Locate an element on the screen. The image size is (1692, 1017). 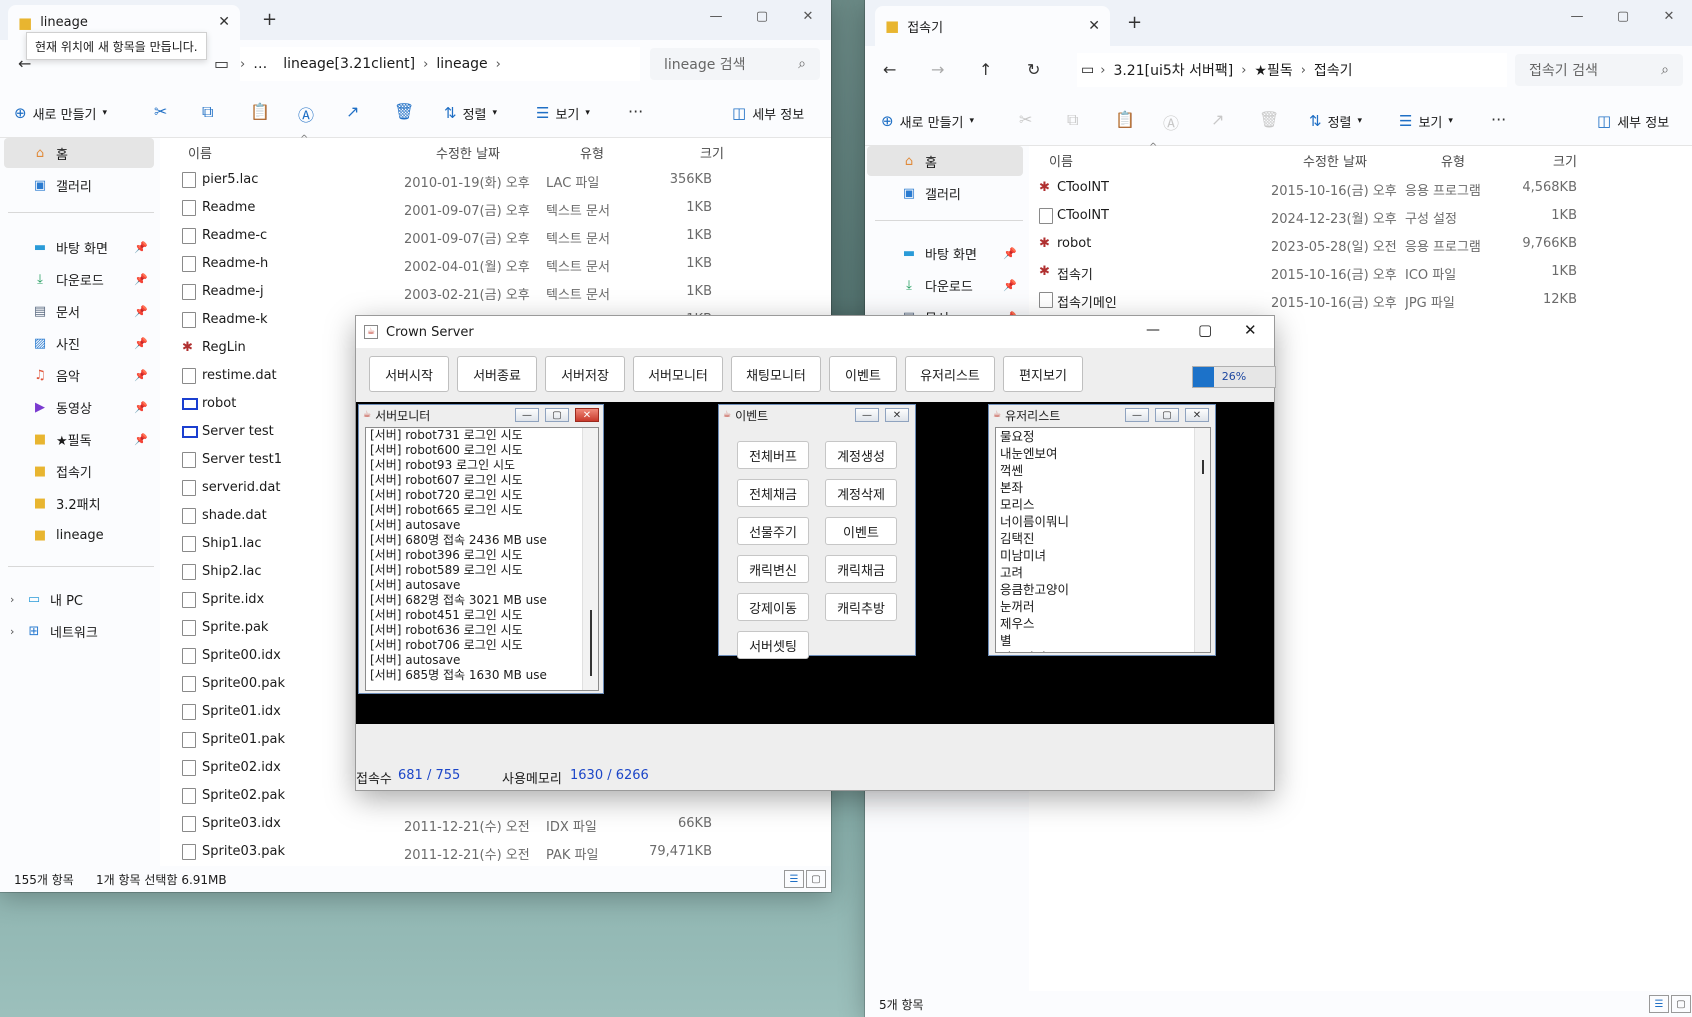
file-row: pier5.lac 2010-01-19(화) 오후 ... LAC 파일 356KB is located at coordinates (495, 180).